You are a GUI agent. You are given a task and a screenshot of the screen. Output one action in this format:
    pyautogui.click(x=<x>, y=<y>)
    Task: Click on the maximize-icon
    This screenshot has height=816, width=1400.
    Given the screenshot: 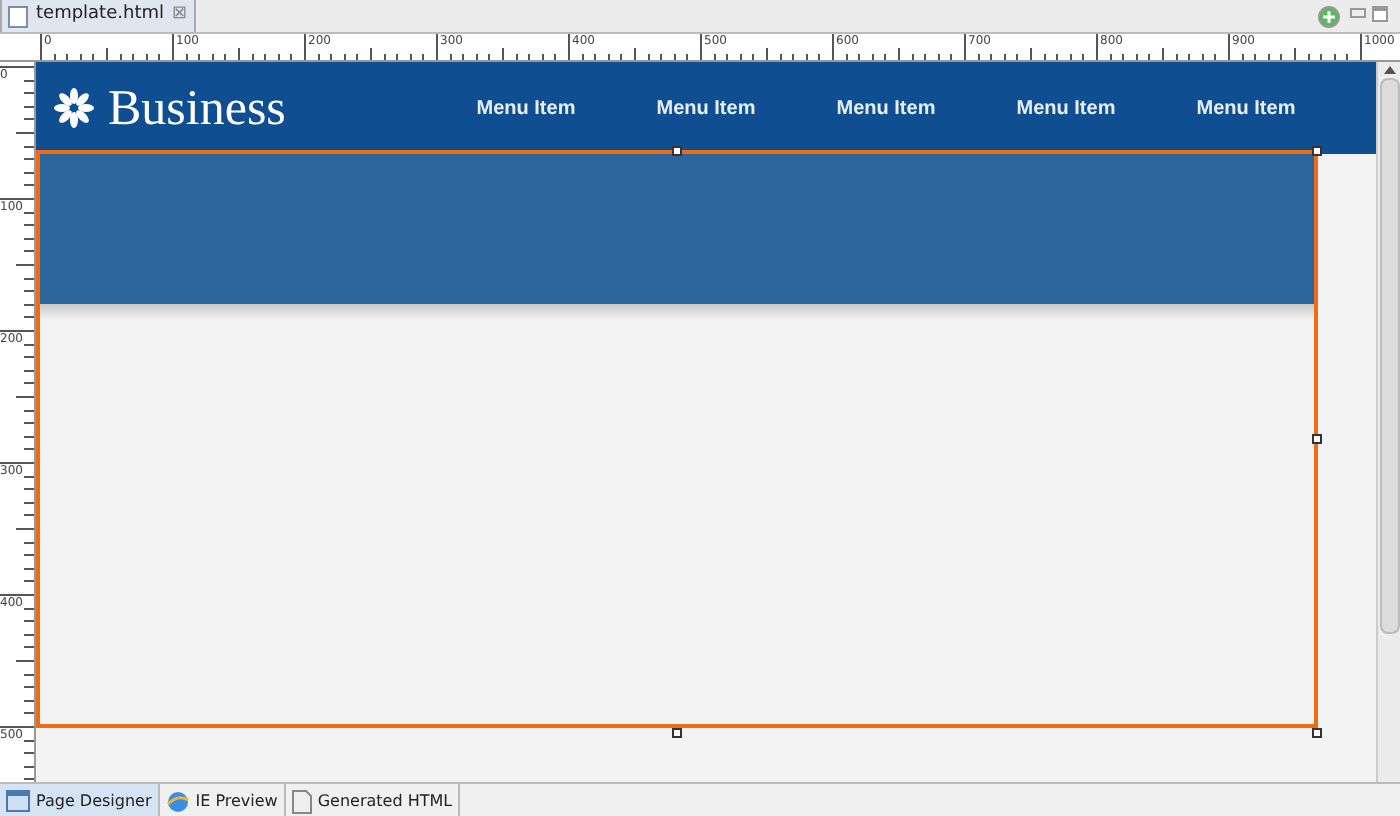 What is the action you would take?
    pyautogui.click(x=1380, y=14)
    